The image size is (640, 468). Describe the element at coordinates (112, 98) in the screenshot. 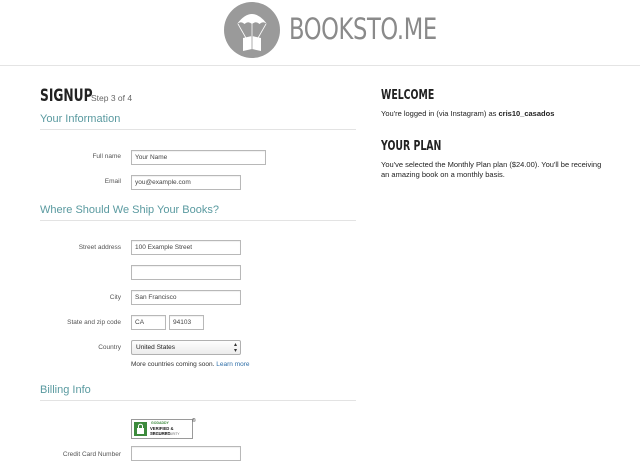

I see `step-indicator: Step 3 of 4` at that location.